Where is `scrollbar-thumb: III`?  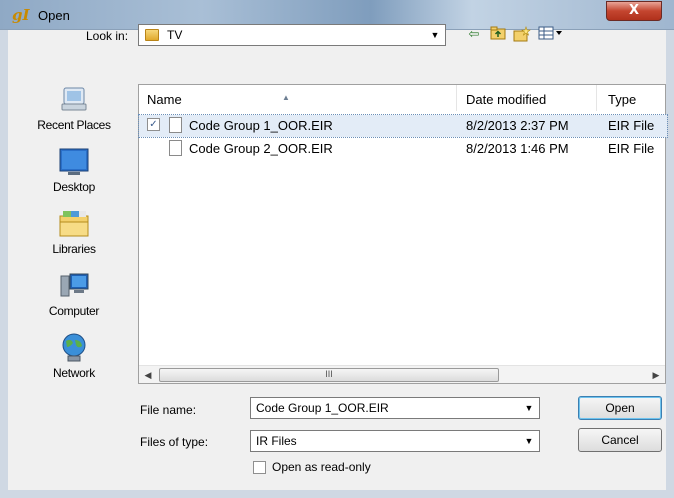 scrollbar-thumb: III is located at coordinates (329, 375).